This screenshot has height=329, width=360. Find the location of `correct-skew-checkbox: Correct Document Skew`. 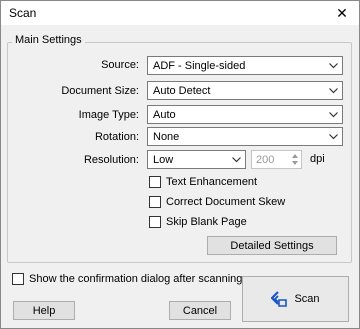

correct-skew-checkbox: Correct Document Skew is located at coordinates (217, 202).